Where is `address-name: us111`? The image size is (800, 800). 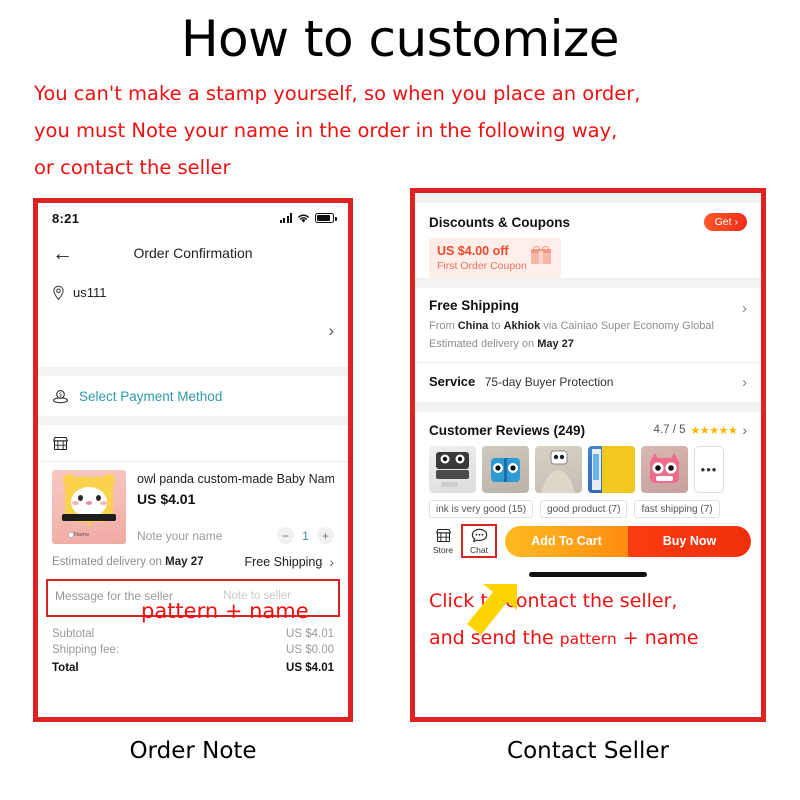
address-name: us111 is located at coordinates (90, 292).